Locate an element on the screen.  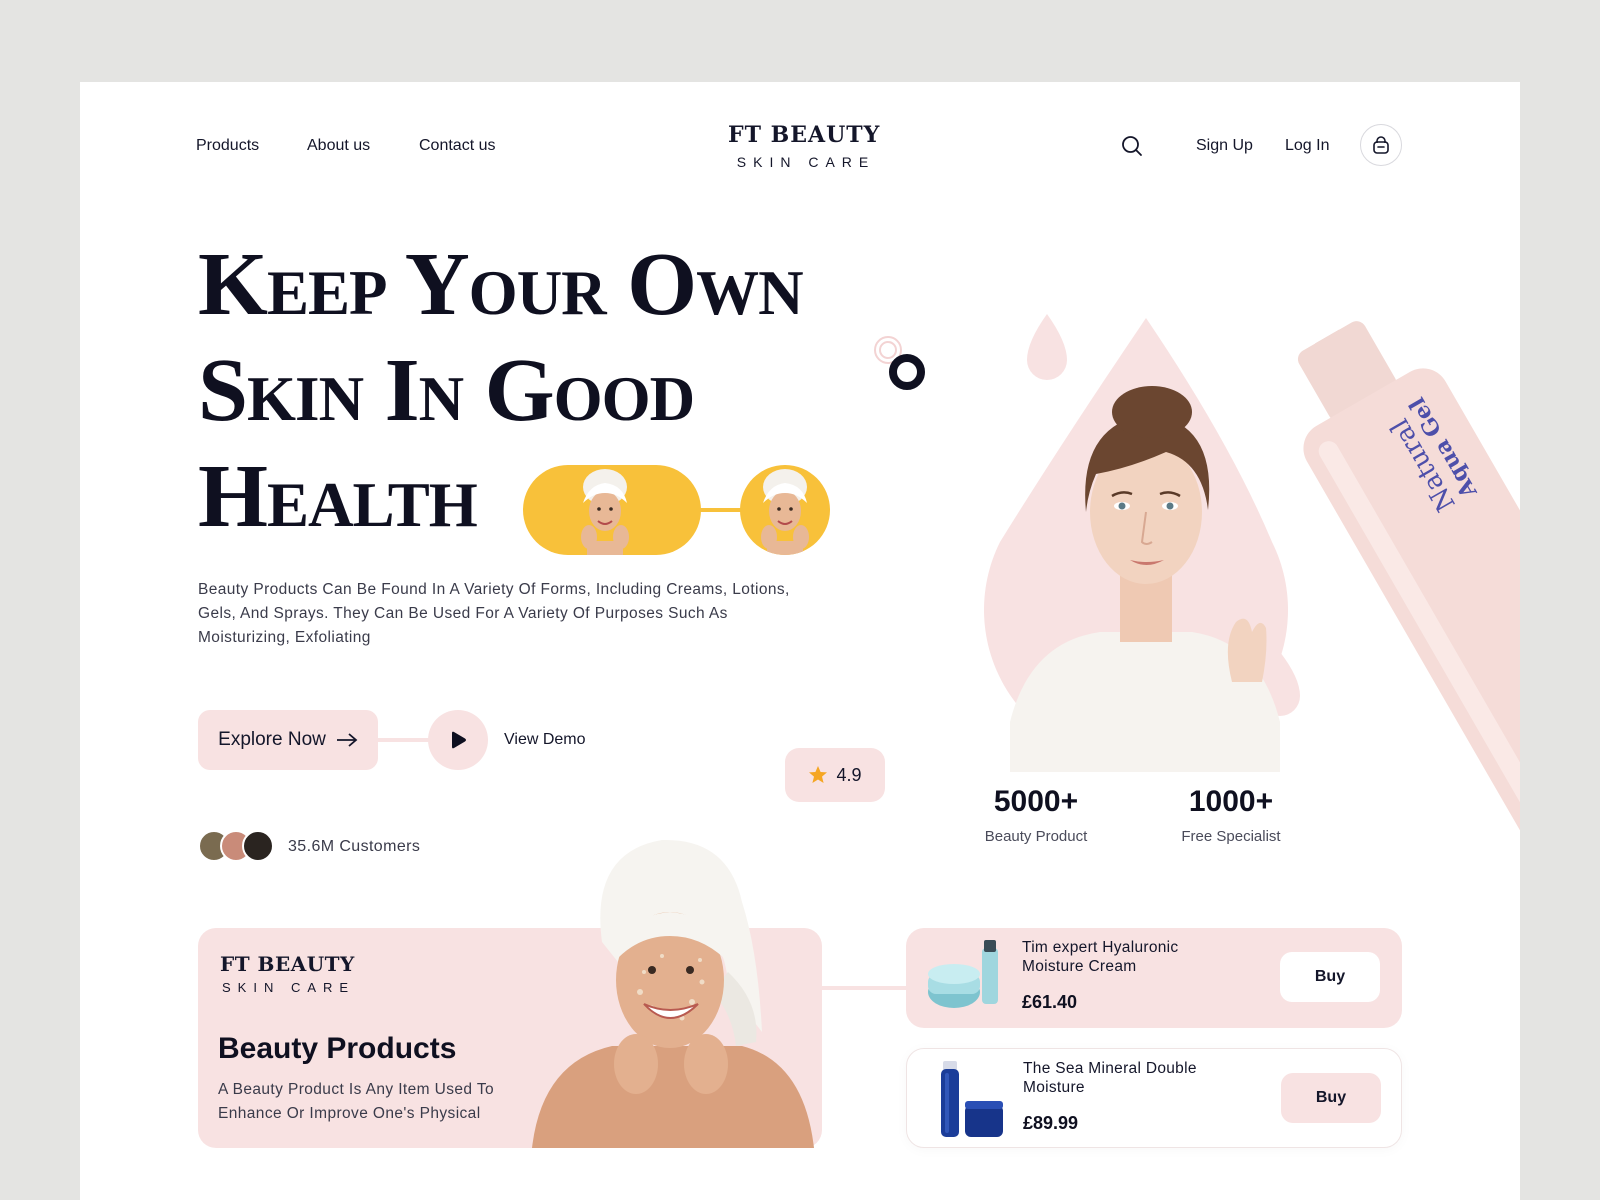
hero-headline-line3: Health is located at coordinates (338, 496).